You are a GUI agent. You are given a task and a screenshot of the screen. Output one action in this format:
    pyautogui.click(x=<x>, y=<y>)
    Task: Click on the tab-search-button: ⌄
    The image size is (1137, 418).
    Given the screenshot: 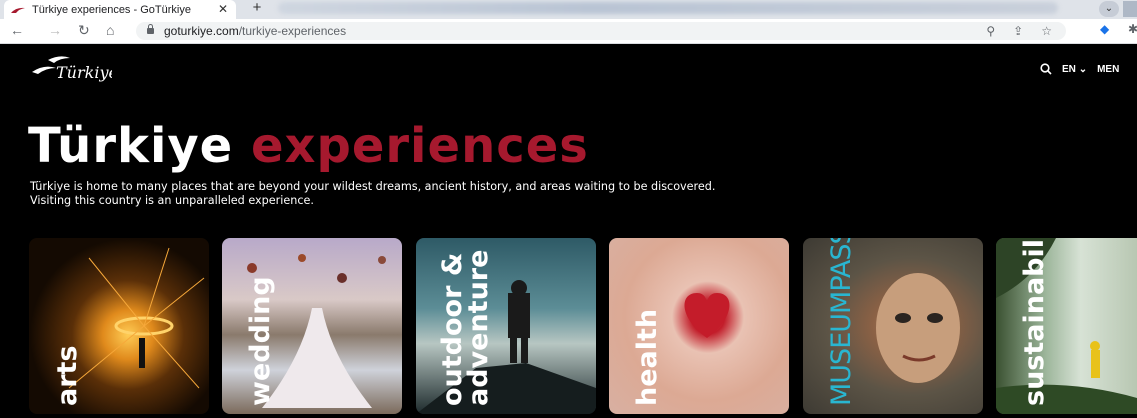 What is the action you would take?
    pyautogui.click(x=1109, y=9)
    